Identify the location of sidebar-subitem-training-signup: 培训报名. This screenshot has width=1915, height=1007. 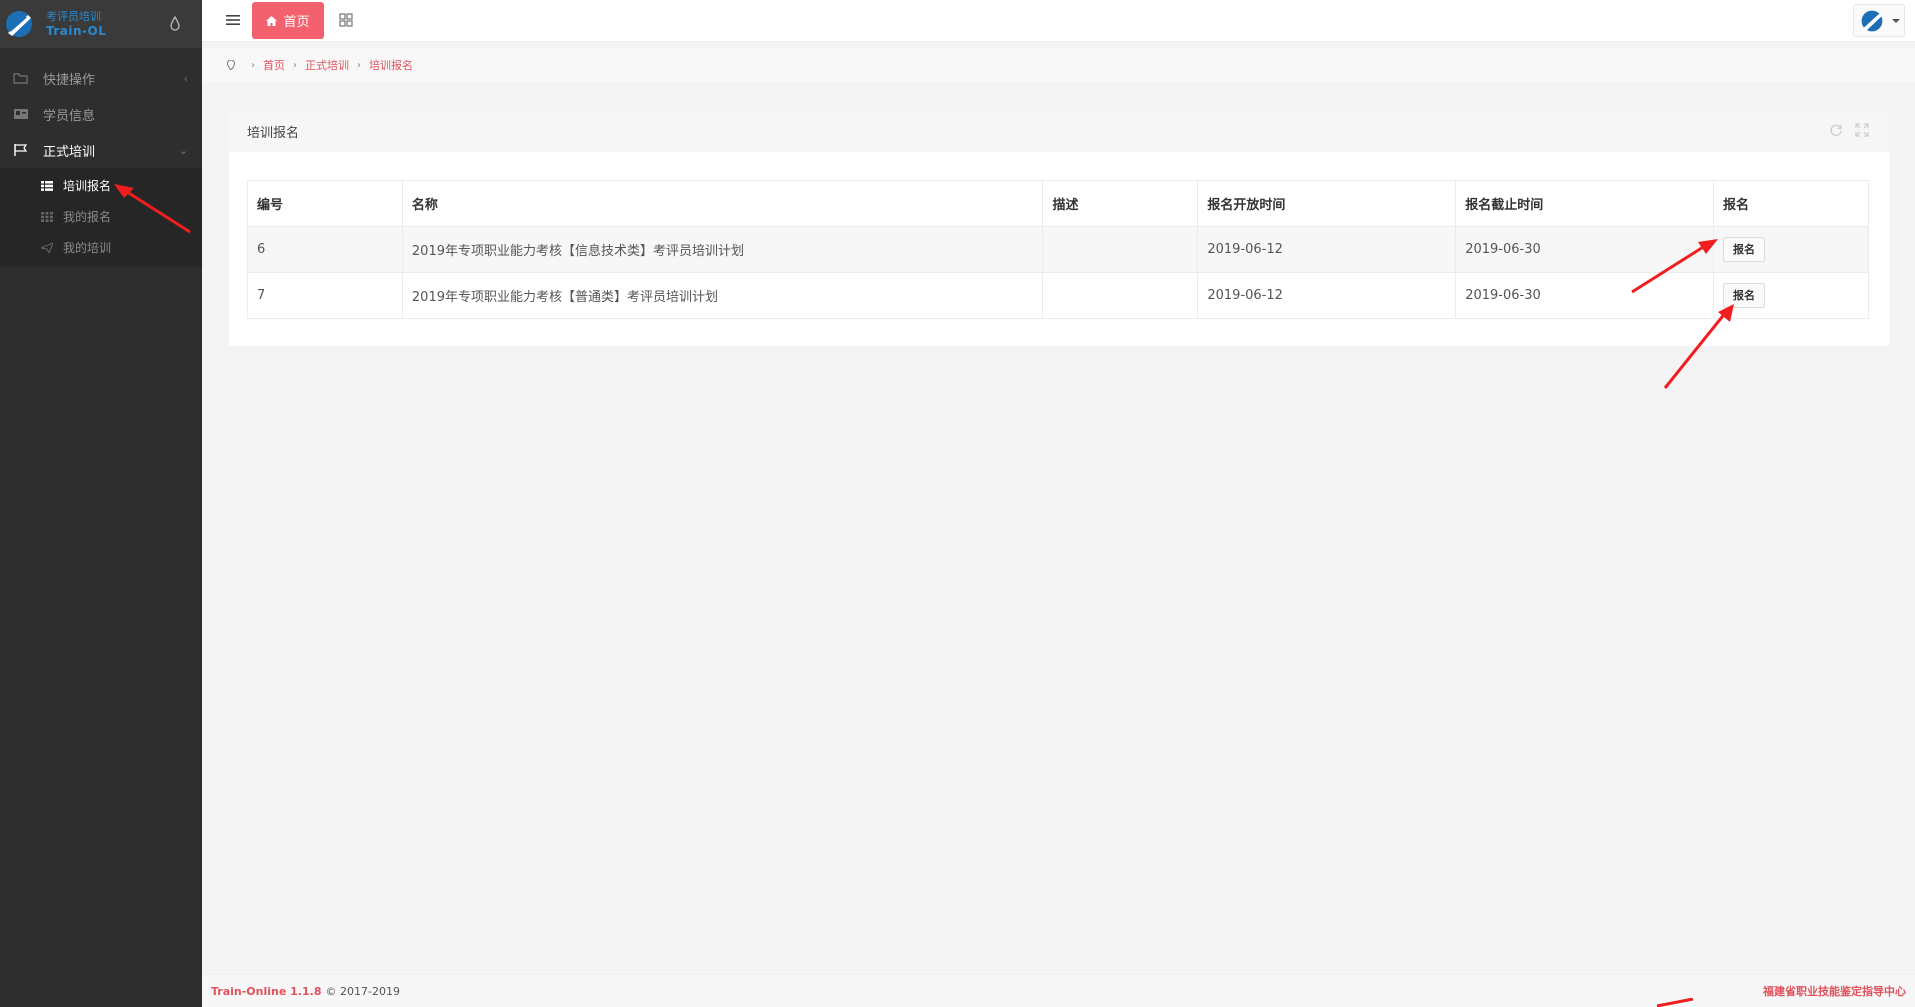
(101, 185).